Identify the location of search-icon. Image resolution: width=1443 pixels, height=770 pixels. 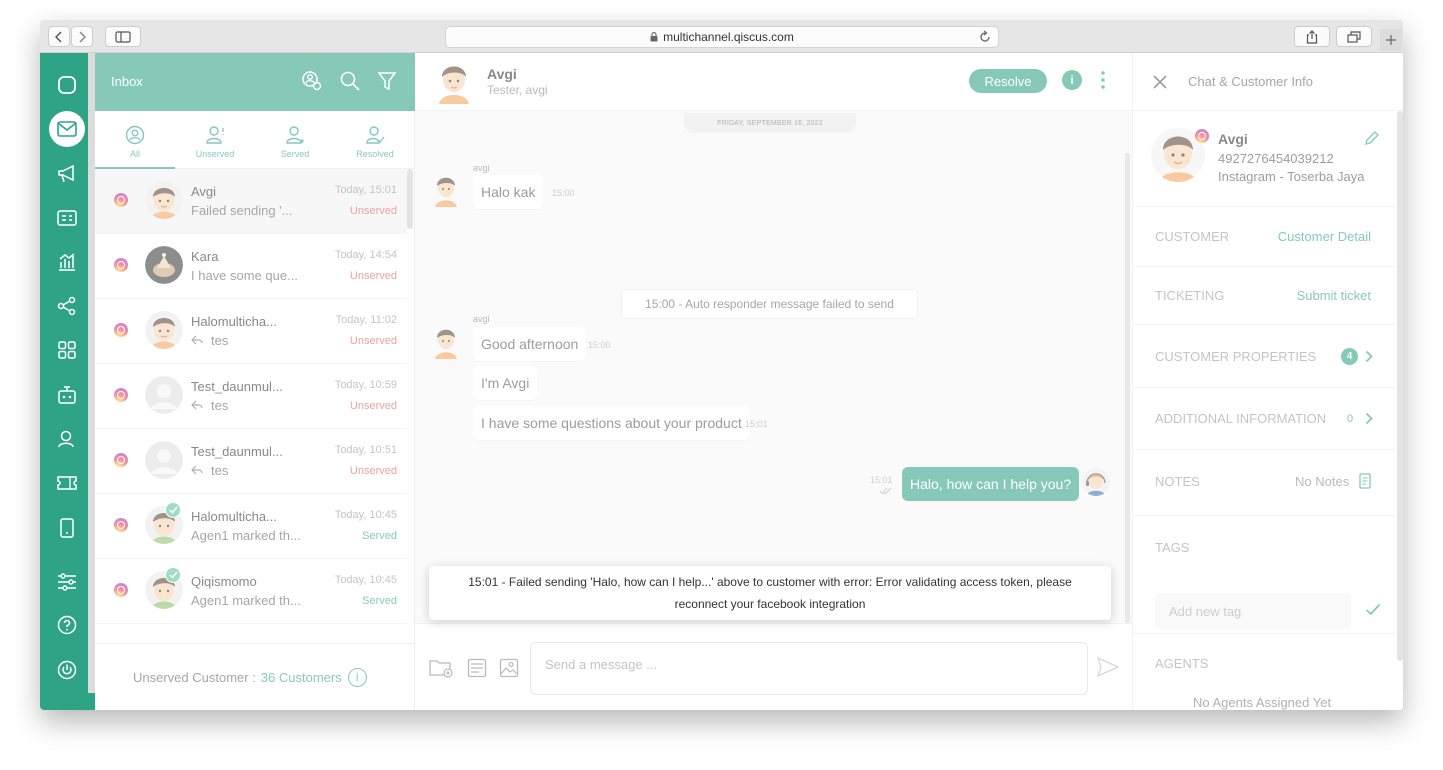
(350, 81).